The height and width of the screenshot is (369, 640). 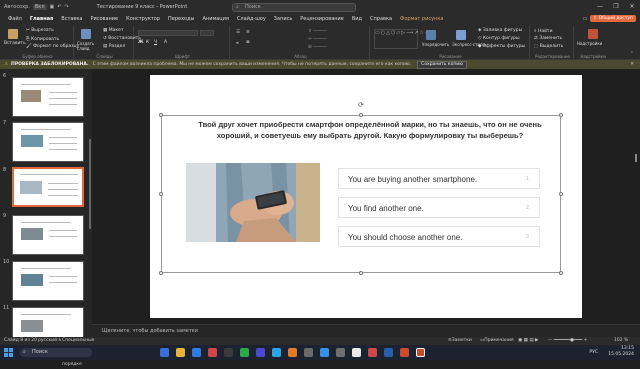 I want to click on redo-icon: ↷, so click(x=66, y=7).